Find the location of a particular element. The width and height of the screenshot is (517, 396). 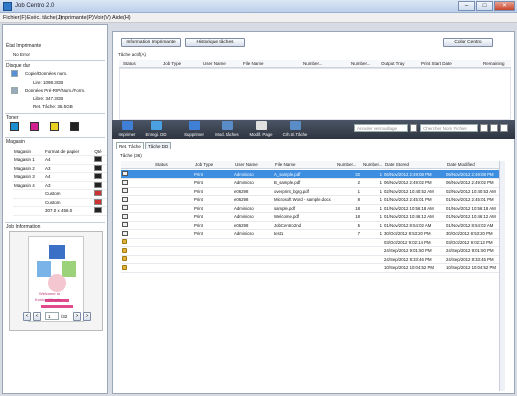

minimize-button: – is located at coordinates (466, 6).